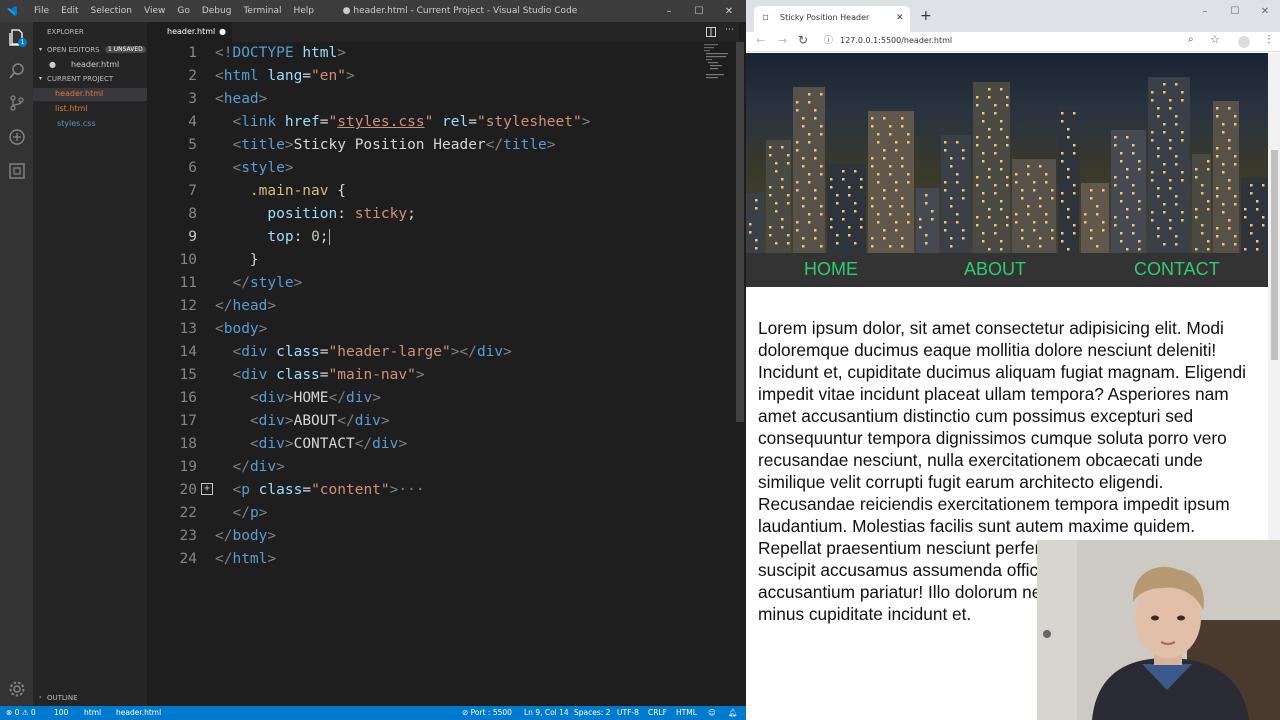 The image size is (1280, 720). What do you see at coordinates (17, 137) in the screenshot?
I see `debug-icon` at bounding box center [17, 137].